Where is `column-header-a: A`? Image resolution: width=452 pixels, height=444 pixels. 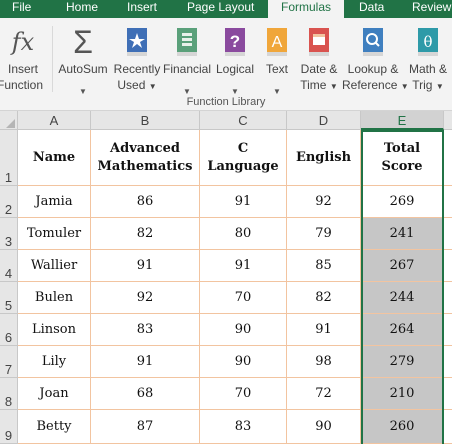
column-header-a: A is located at coordinates (54, 120).